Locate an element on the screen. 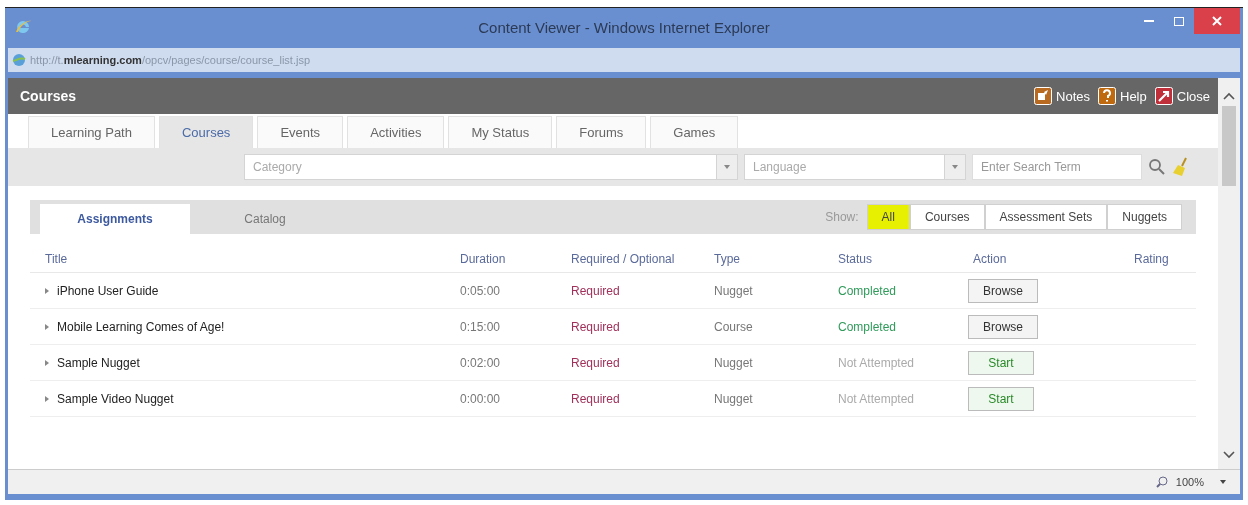  table-cell: 0:15:00 is located at coordinates (500, 327).